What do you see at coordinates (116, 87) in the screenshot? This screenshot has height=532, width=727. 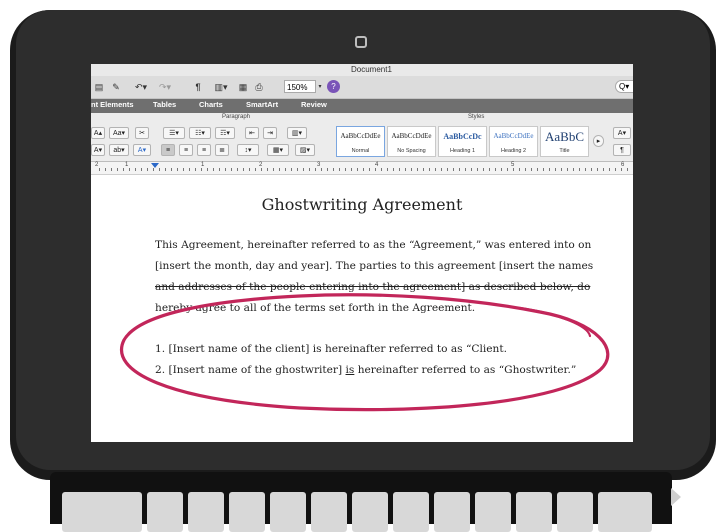 I see `format-painter-icon: ✎` at bounding box center [116, 87].